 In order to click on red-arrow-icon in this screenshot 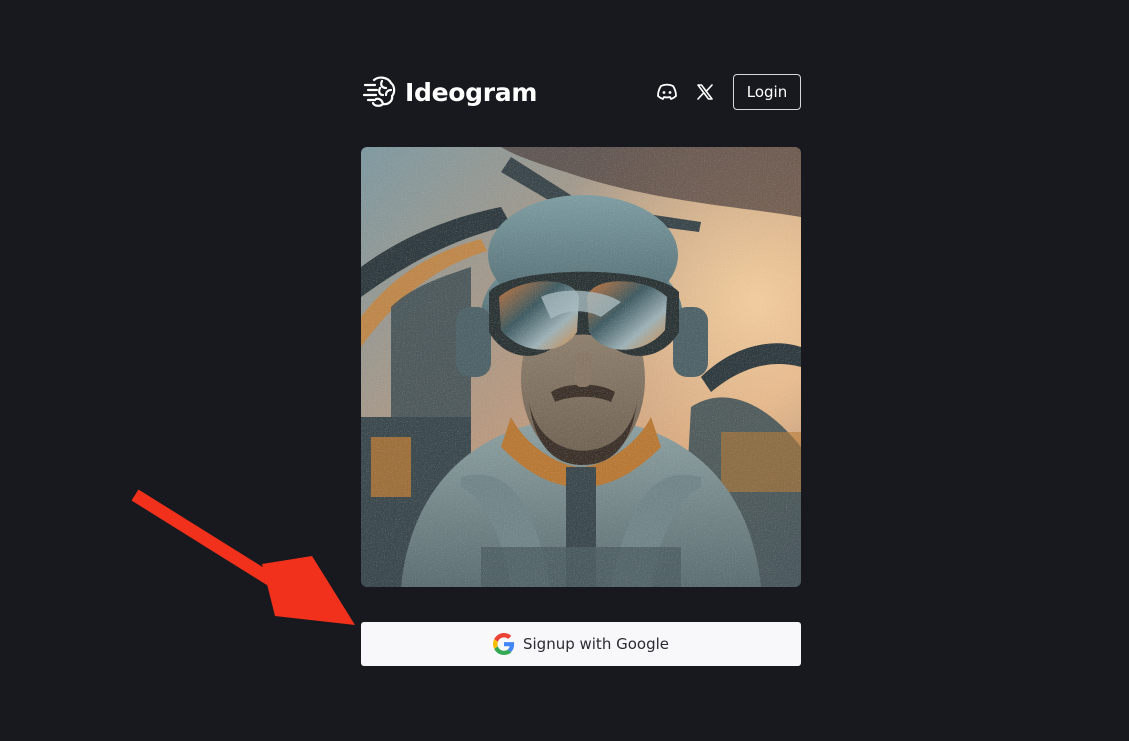, I will do `click(243, 557)`.